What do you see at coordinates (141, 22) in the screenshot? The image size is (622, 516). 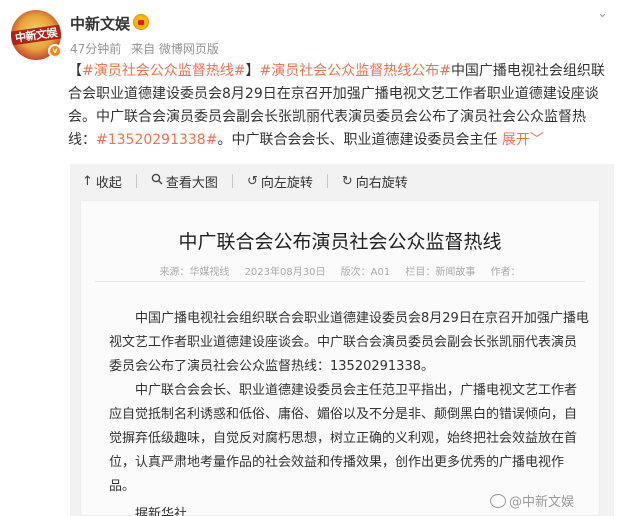 I see `fan-badge-icon` at bounding box center [141, 22].